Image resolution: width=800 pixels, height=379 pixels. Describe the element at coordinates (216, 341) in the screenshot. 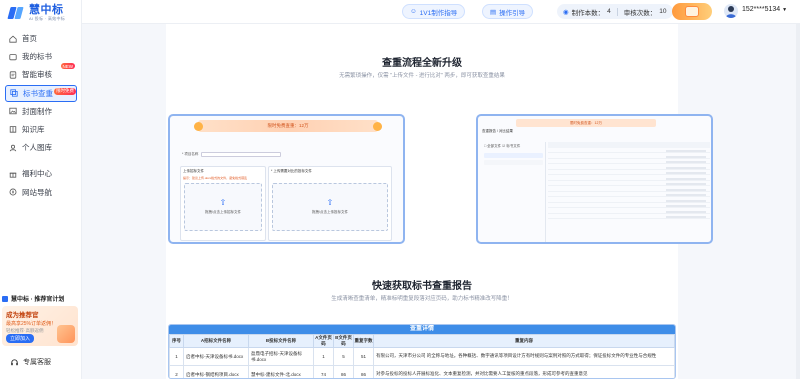

I see `column-header: A招标文件名称` at that location.